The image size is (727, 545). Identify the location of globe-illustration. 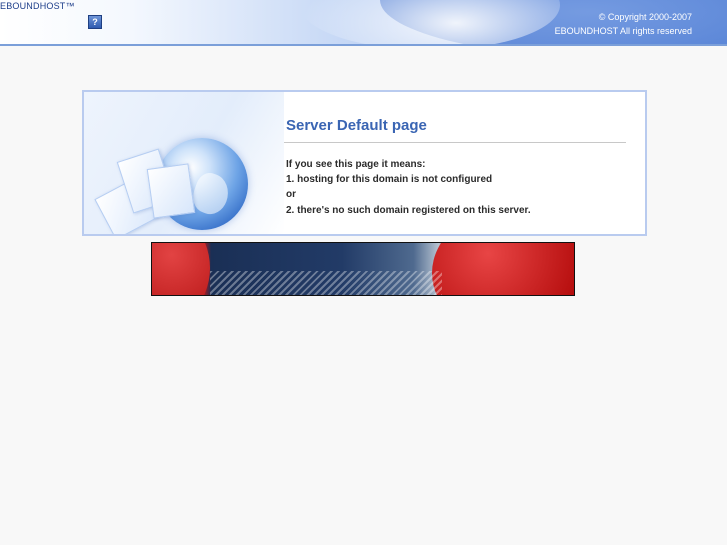
(184, 163).